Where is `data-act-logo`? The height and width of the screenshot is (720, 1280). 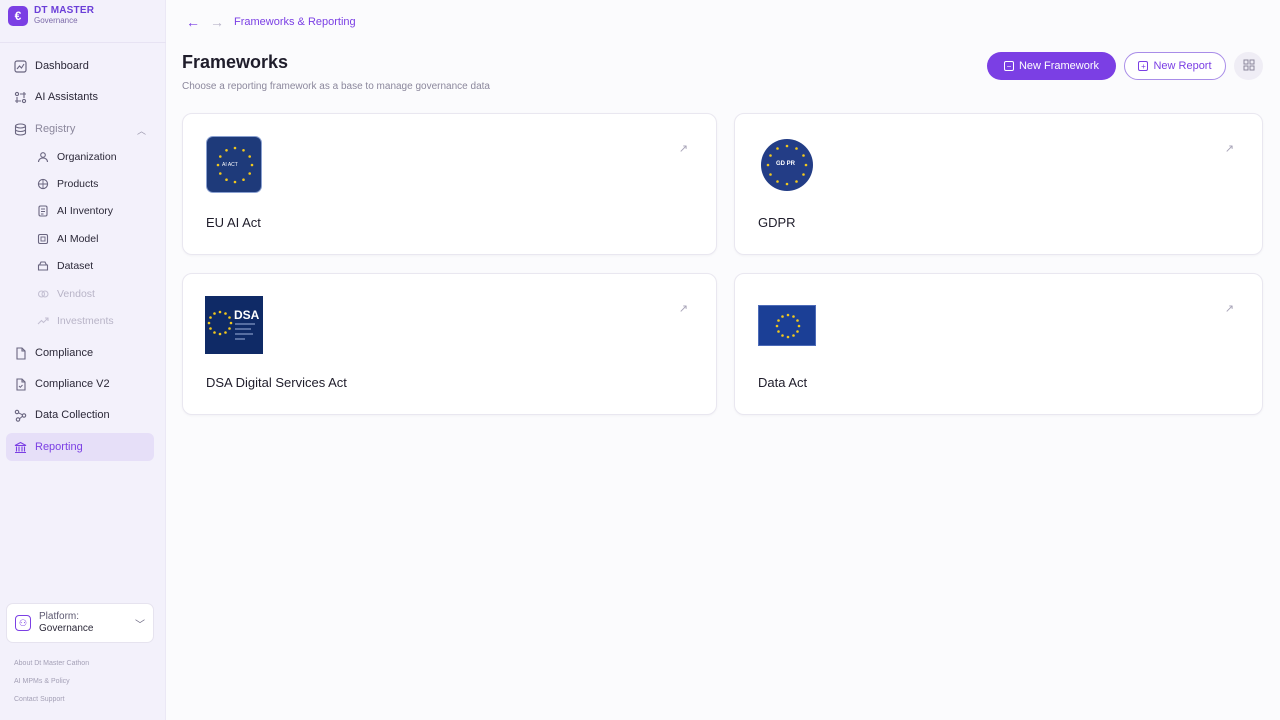
data-act-logo is located at coordinates (787, 325).